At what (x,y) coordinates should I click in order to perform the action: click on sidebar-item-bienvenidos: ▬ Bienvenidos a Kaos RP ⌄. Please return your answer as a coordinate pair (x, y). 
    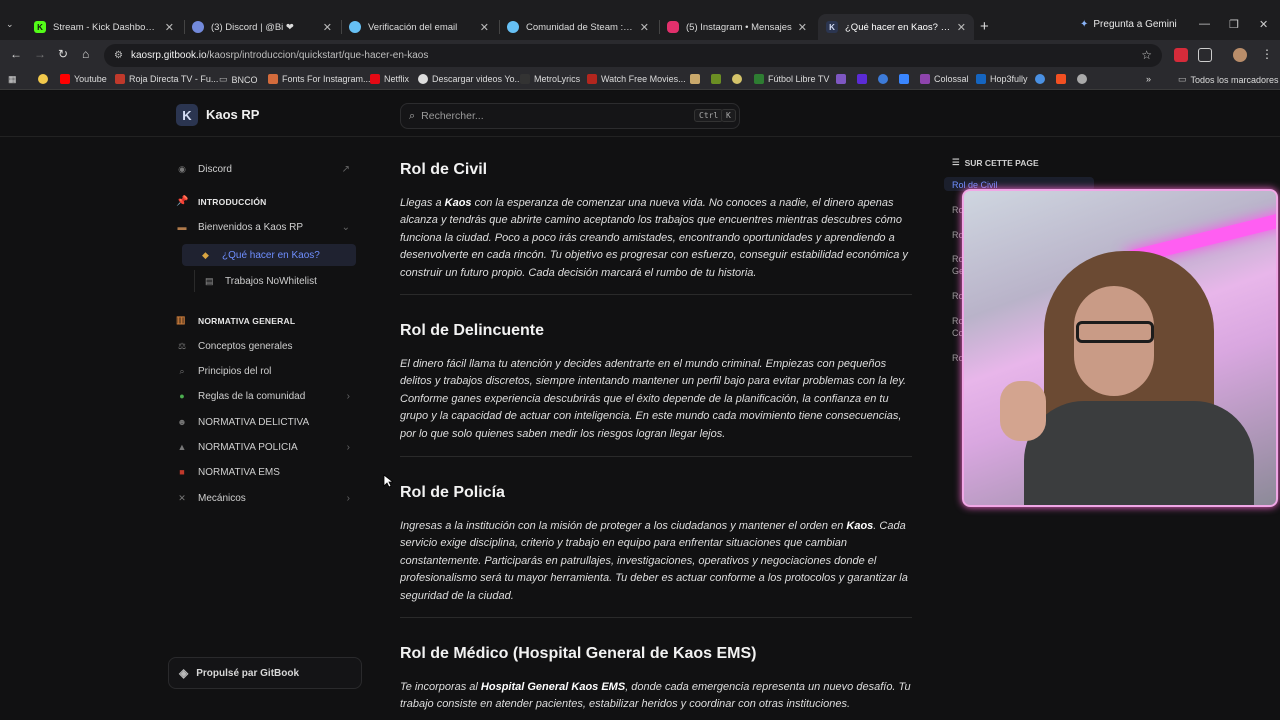
    Looking at the image, I should click on (266, 227).